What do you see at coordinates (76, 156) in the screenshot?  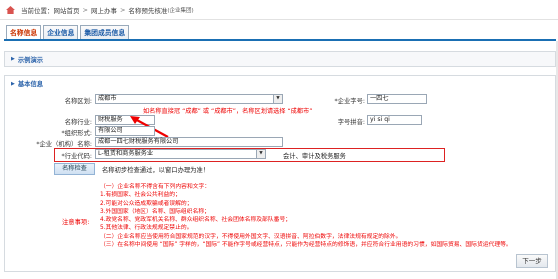 I see `industry-code-label: *行业代码:` at bounding box center [76, 156].